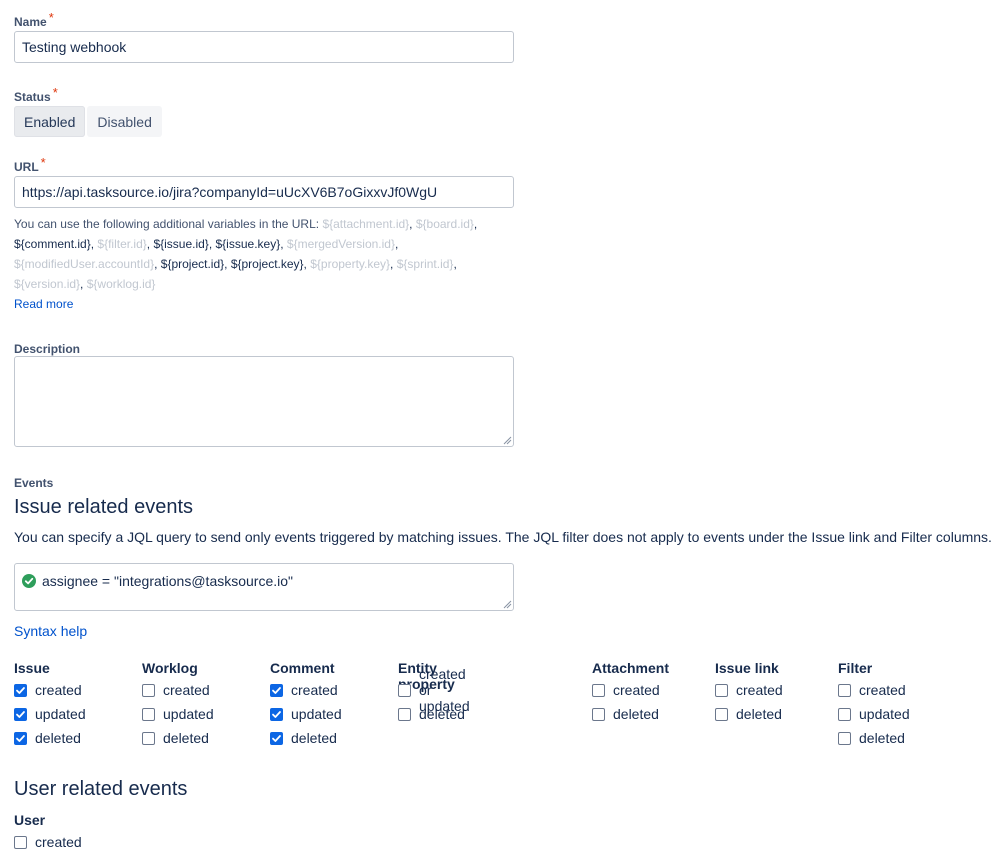 Image resolution: width=1004 pixels, height=854 pixels. What do you see at coordinates (178, 690) in the screenshot?
I see `event-option-worklog-created: created` at bounding box center [178, 690].